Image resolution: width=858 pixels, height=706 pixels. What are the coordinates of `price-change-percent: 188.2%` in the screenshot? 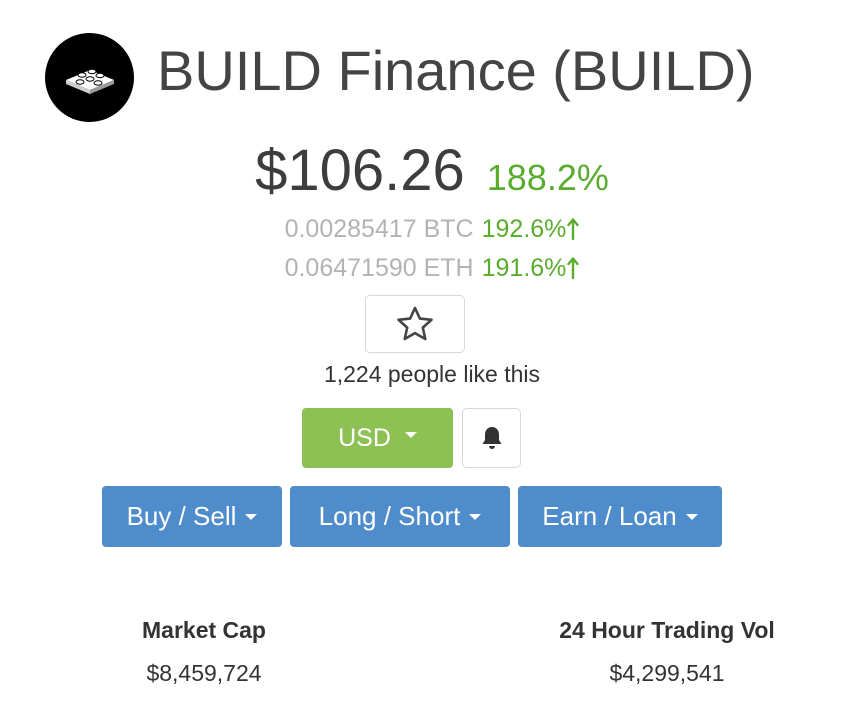 It's located at (547, 177).